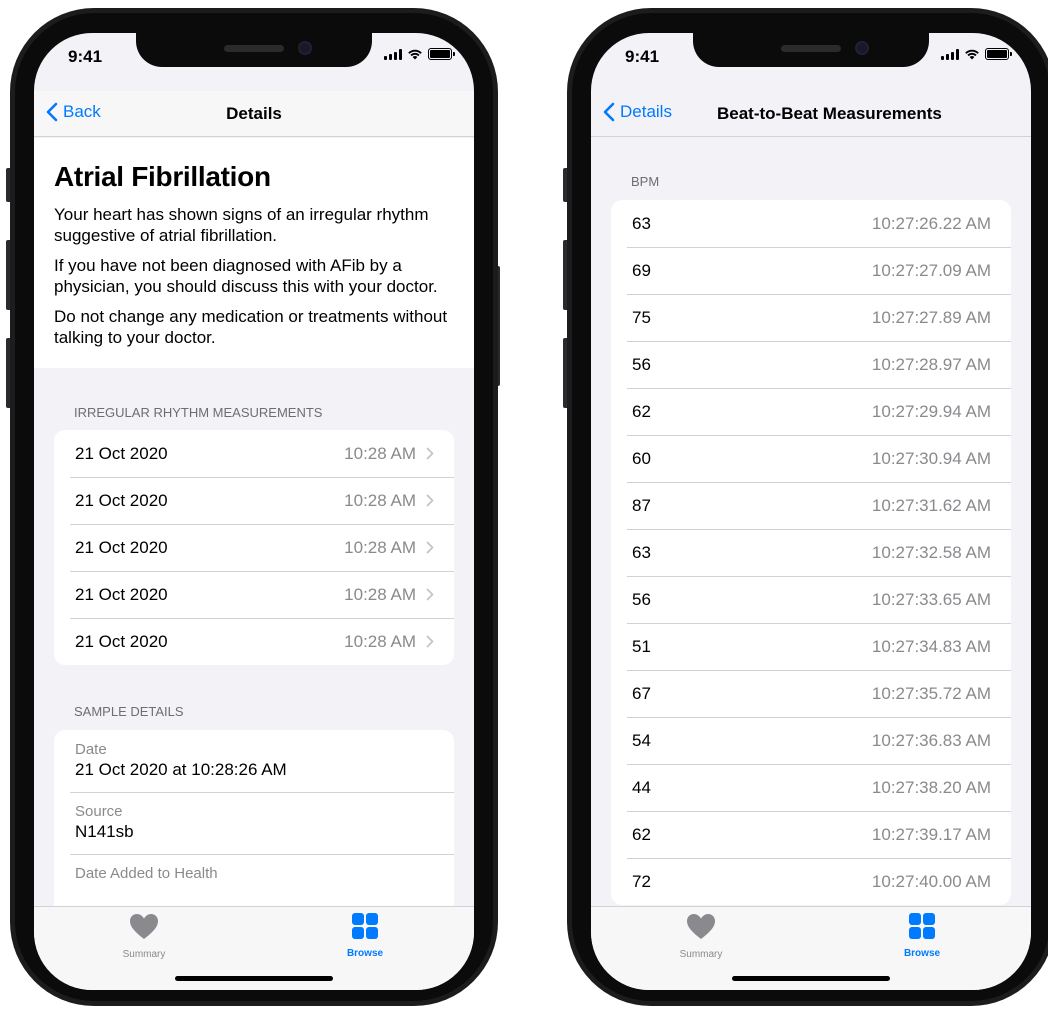  Describe the element at coordinates (641, 881) in the screenshot. I see `bpm-value: 72` at that location.